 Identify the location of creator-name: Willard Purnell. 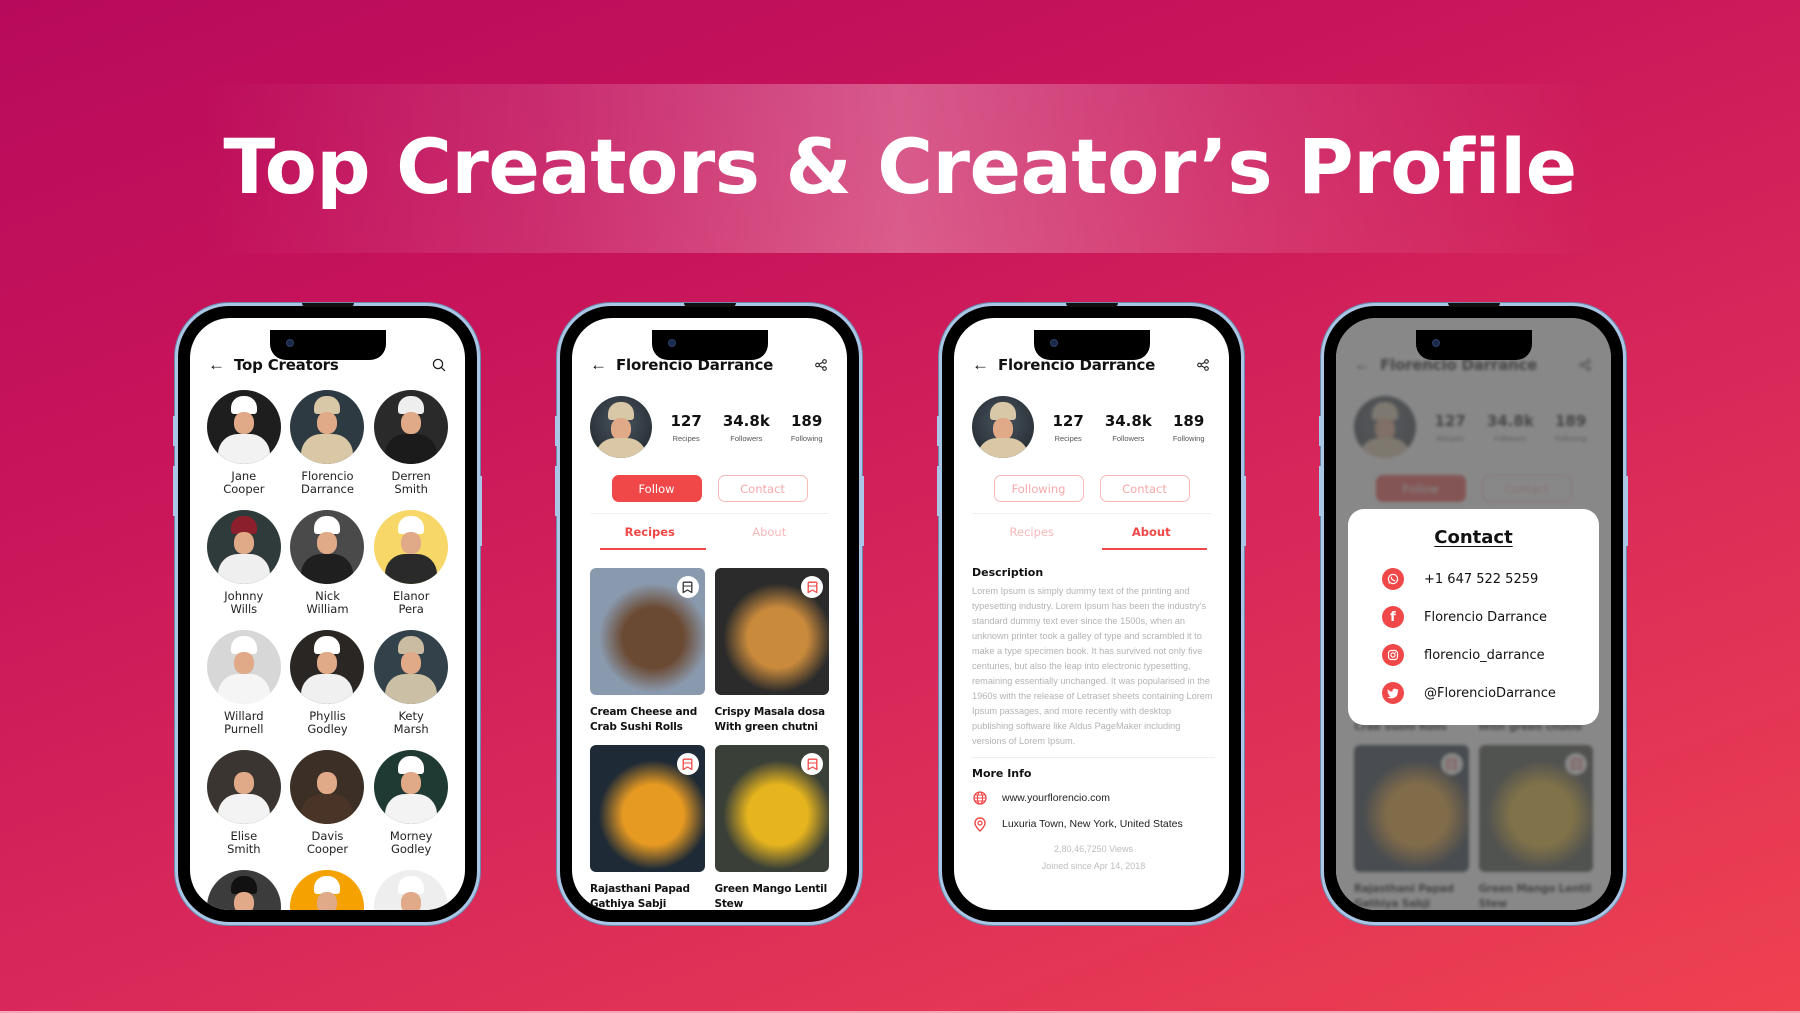
(244, 722).